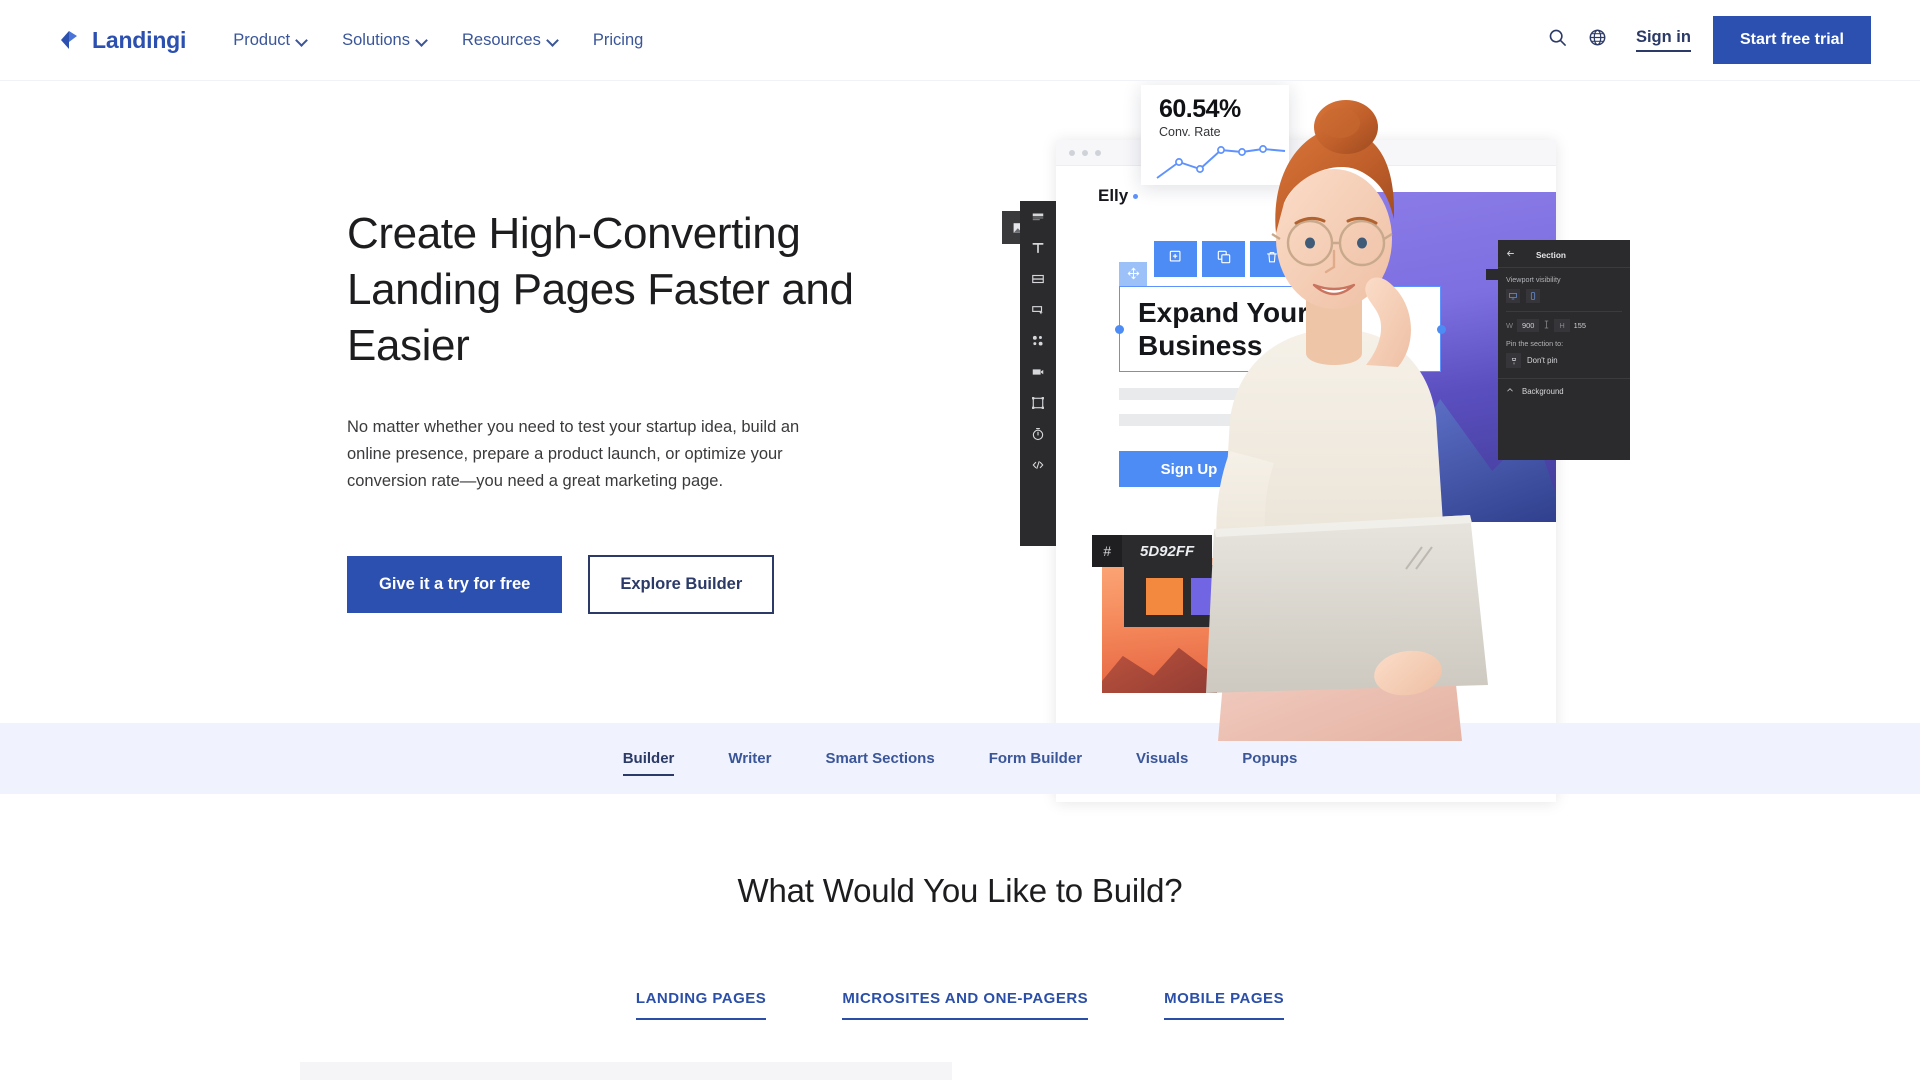  I want to click on link-dimensions-icon, so click(1546, 325).